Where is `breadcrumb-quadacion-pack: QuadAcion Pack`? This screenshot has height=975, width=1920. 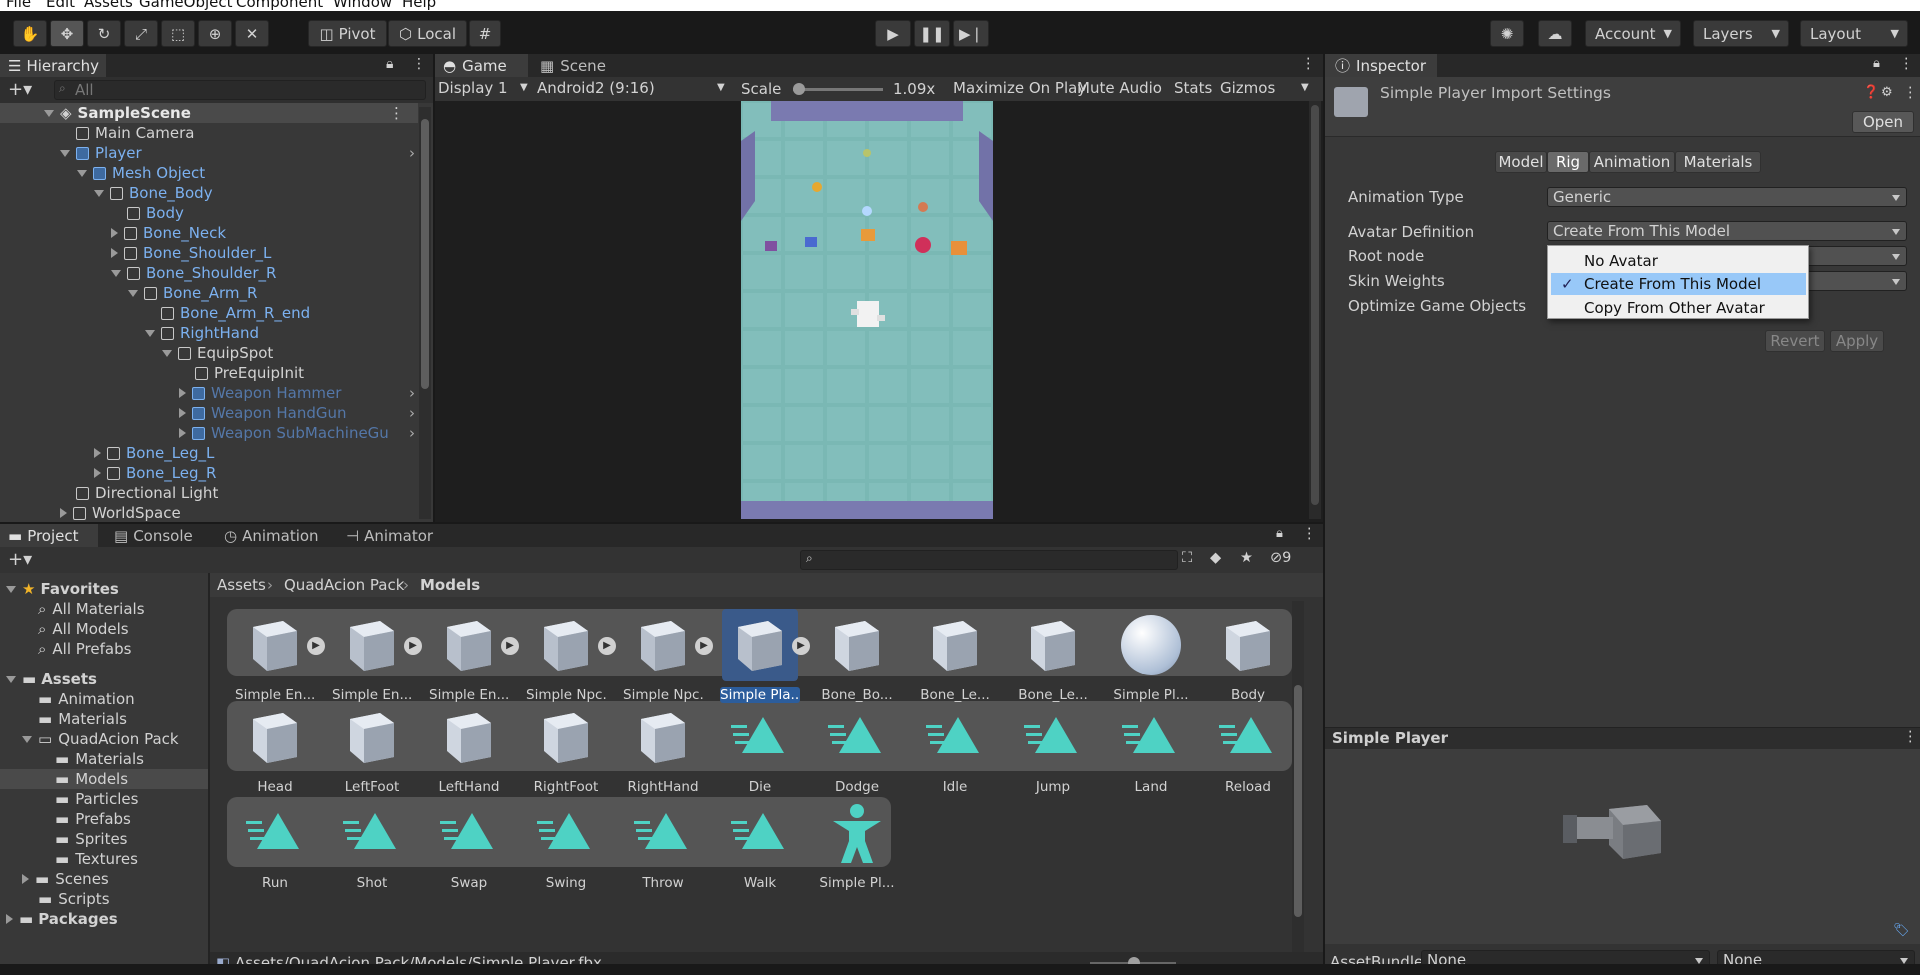 breadcrumb-quadacion-pack: QuadAcion Pack is located at coordinates (344, 585).